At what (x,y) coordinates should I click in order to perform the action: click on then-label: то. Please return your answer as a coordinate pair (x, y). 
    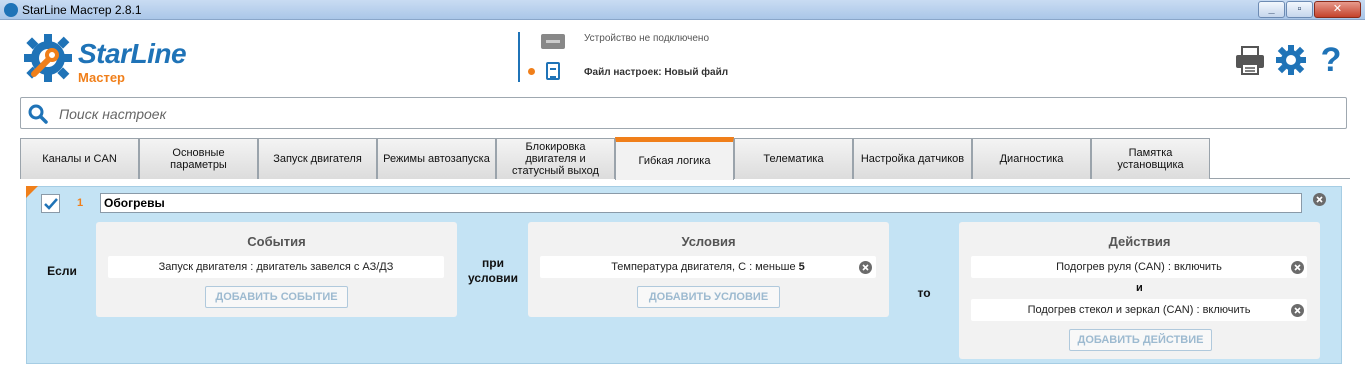
    Looking at the image, I should click on (924, 293).